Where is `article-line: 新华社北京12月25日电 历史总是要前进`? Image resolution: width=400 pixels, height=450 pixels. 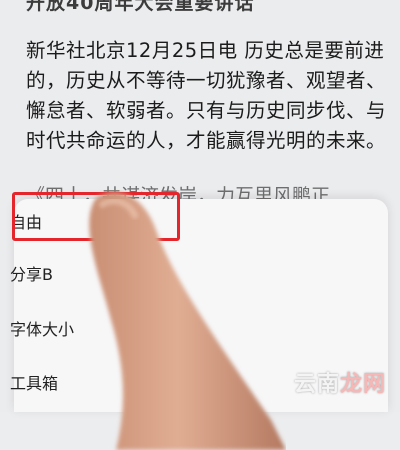
article-line: 新华社北京12月25日电 历史总是要前进 is located at coordinates (205, 50).